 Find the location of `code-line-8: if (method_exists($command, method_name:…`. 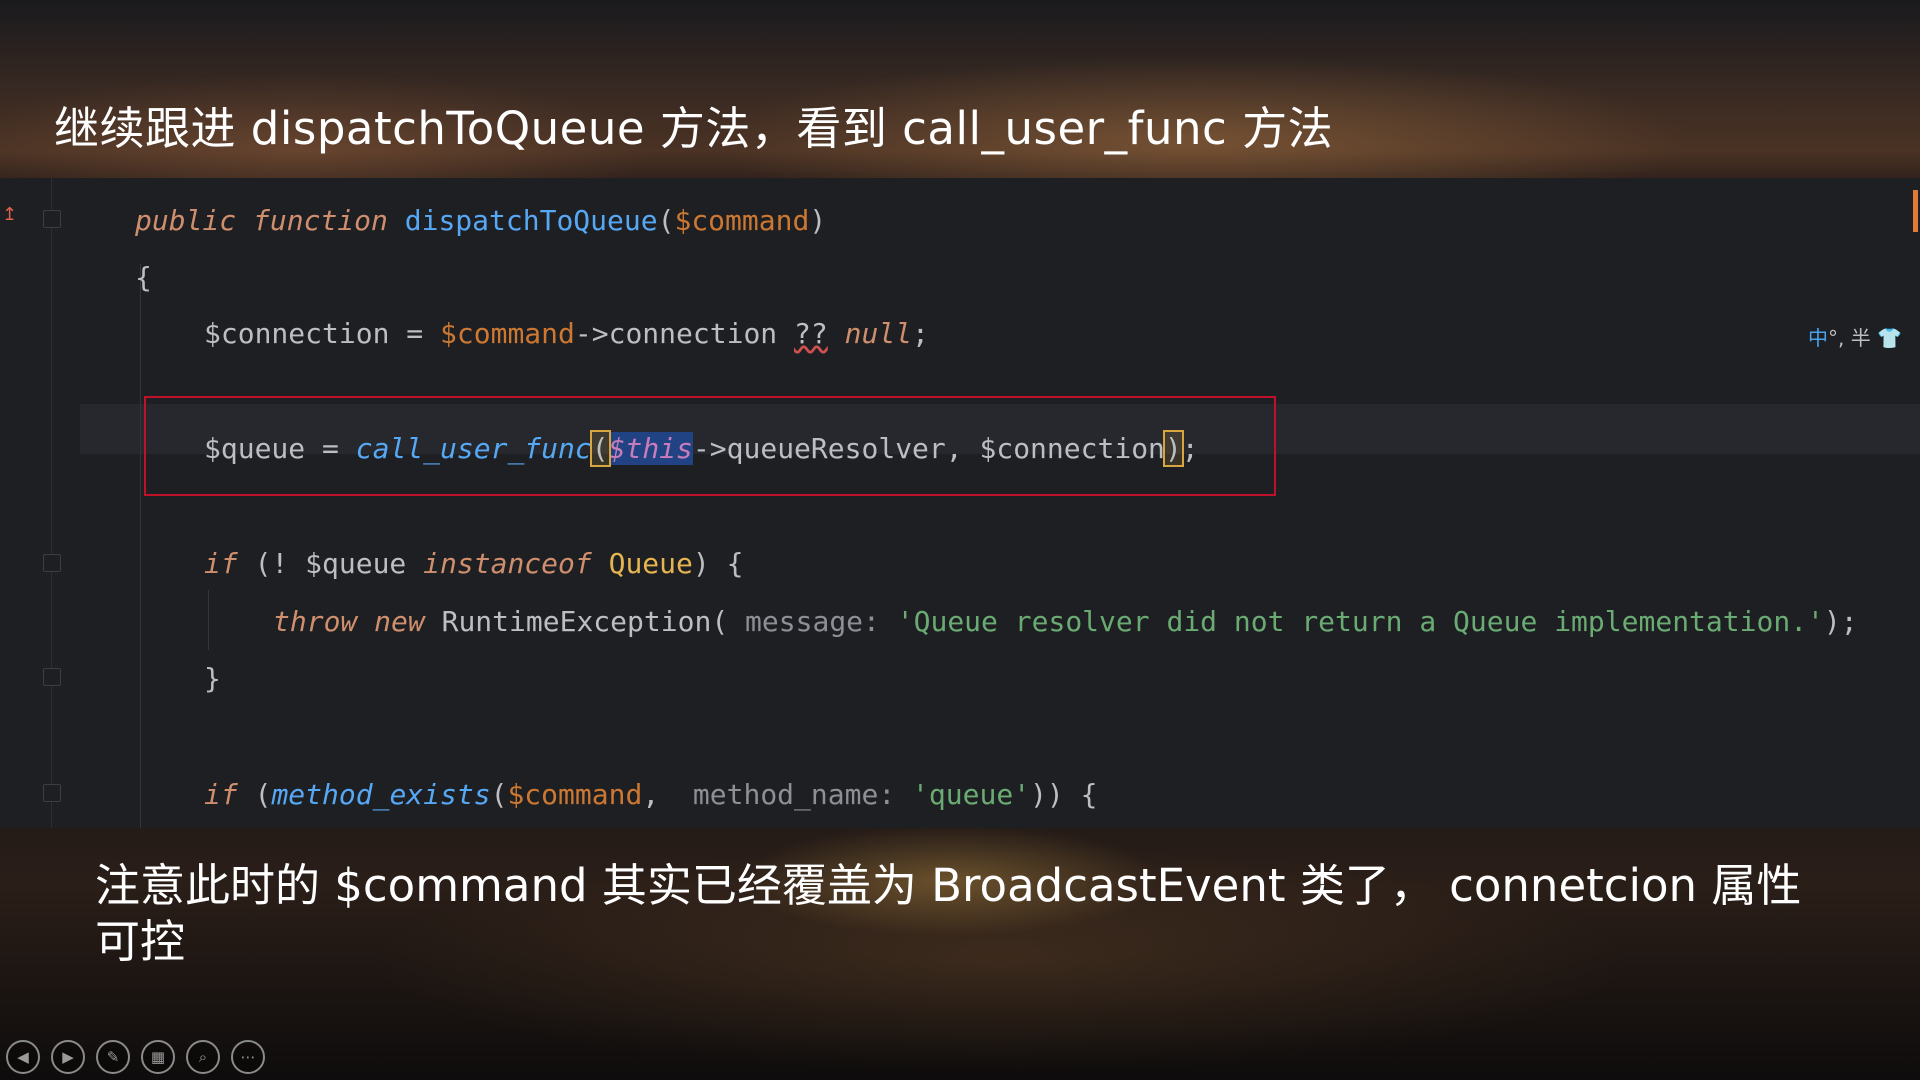

code-line-8: if (method_exists($command, method_name:… is located at coordinates (651, 794).